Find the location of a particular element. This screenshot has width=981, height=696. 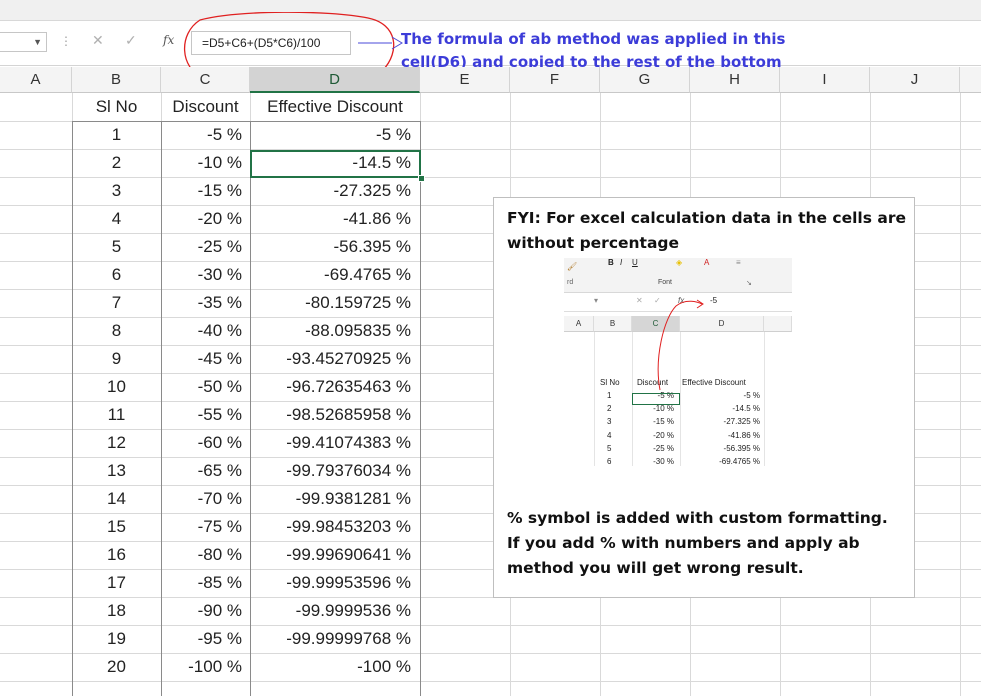

cell-effective-discount: -41.86 % is located at coordinates (335, 219).